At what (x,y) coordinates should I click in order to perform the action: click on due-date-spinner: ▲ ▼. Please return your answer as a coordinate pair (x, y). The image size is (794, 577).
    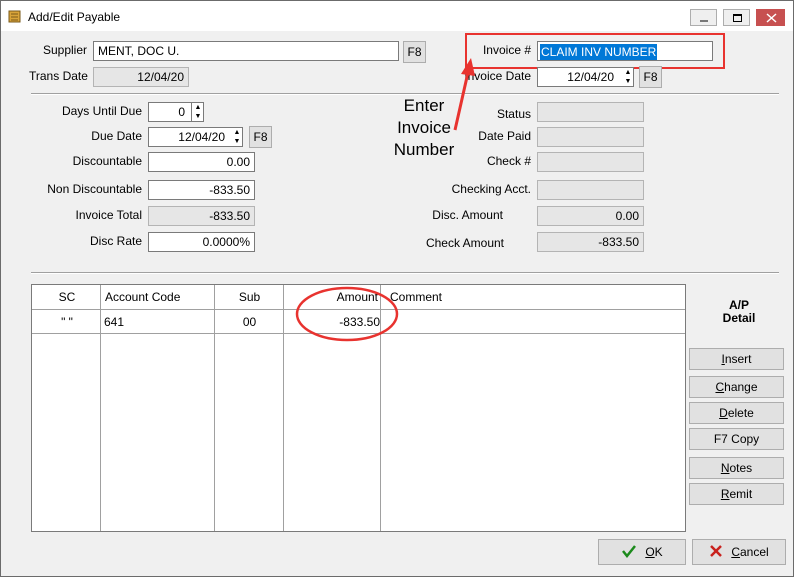
    Looking at the image, I should click on (237, 137).